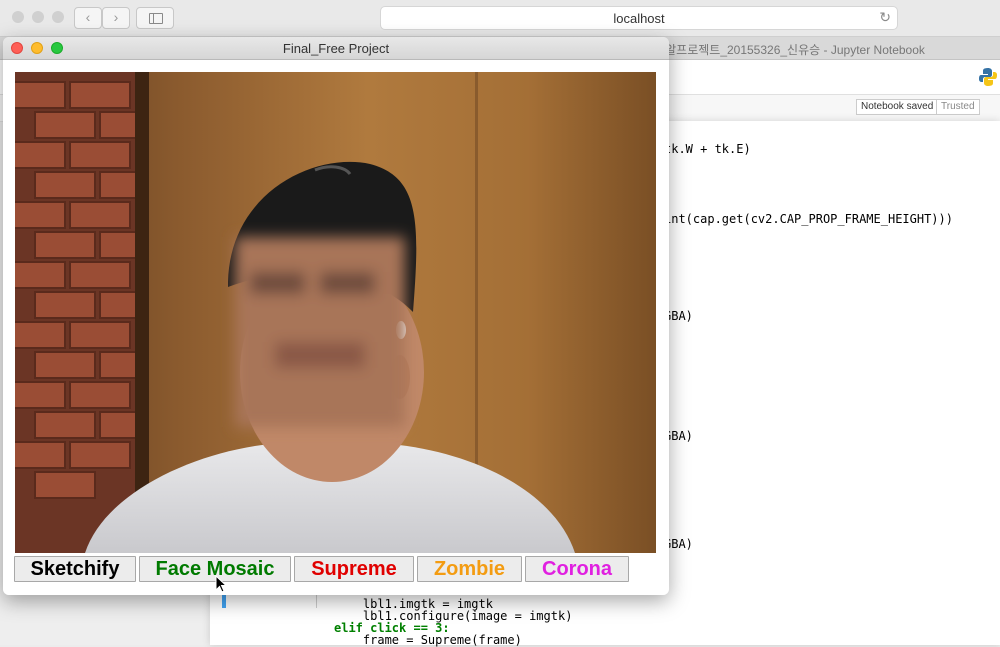 Image resolution: width=1000 pixels, height=647 pixels. I want to click on code-line: tk.W + tk.E), so click(707, 149).